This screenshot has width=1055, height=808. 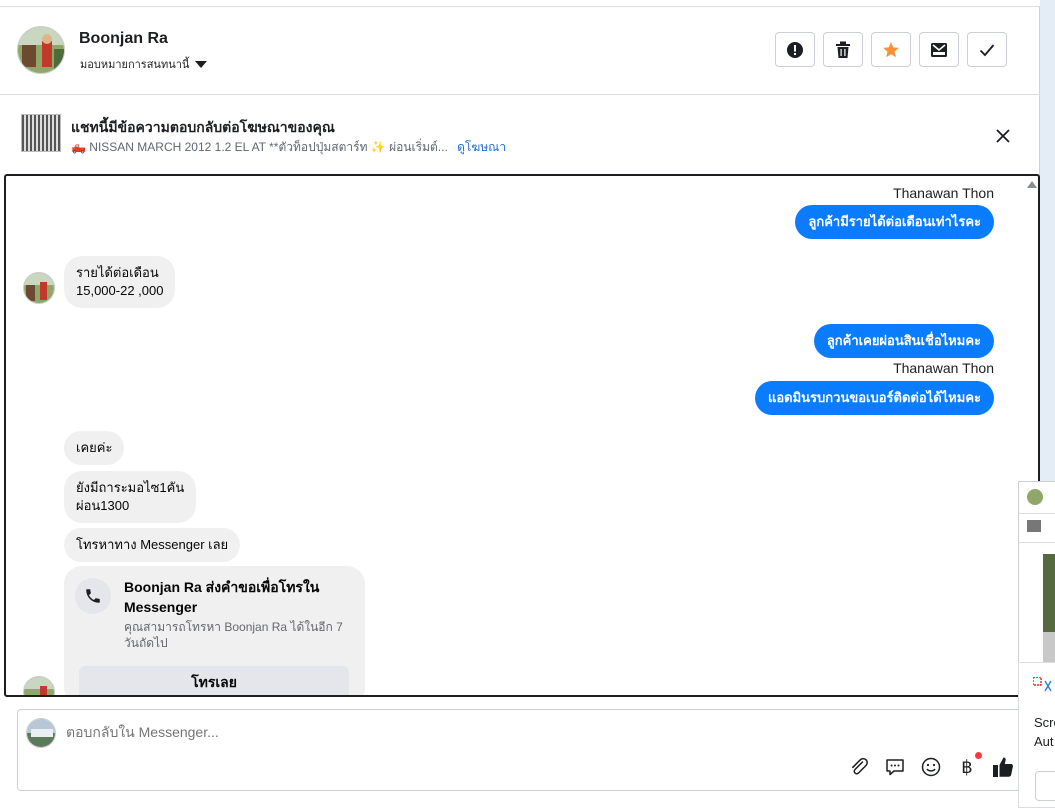 I want to click on floating-chat-preview, so click(x=1036, y=586).